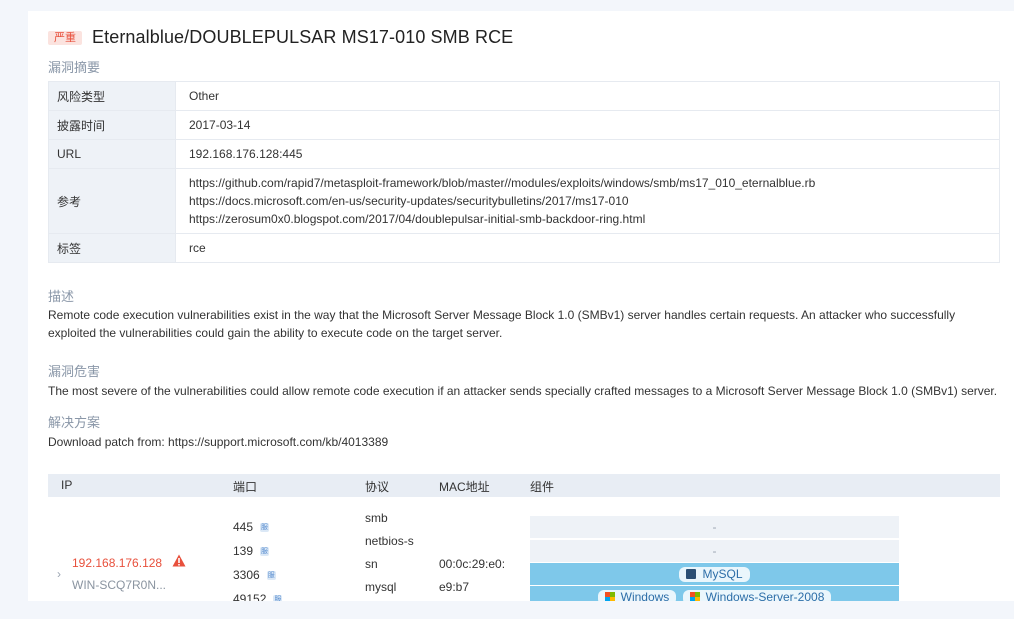 The width and height of the screenshot is (1014, 619). What do you see at coordinates (74, 67) in the screenshot?
I see `summary-heading: 漏洞摘要` at bounding box center [74, 67].